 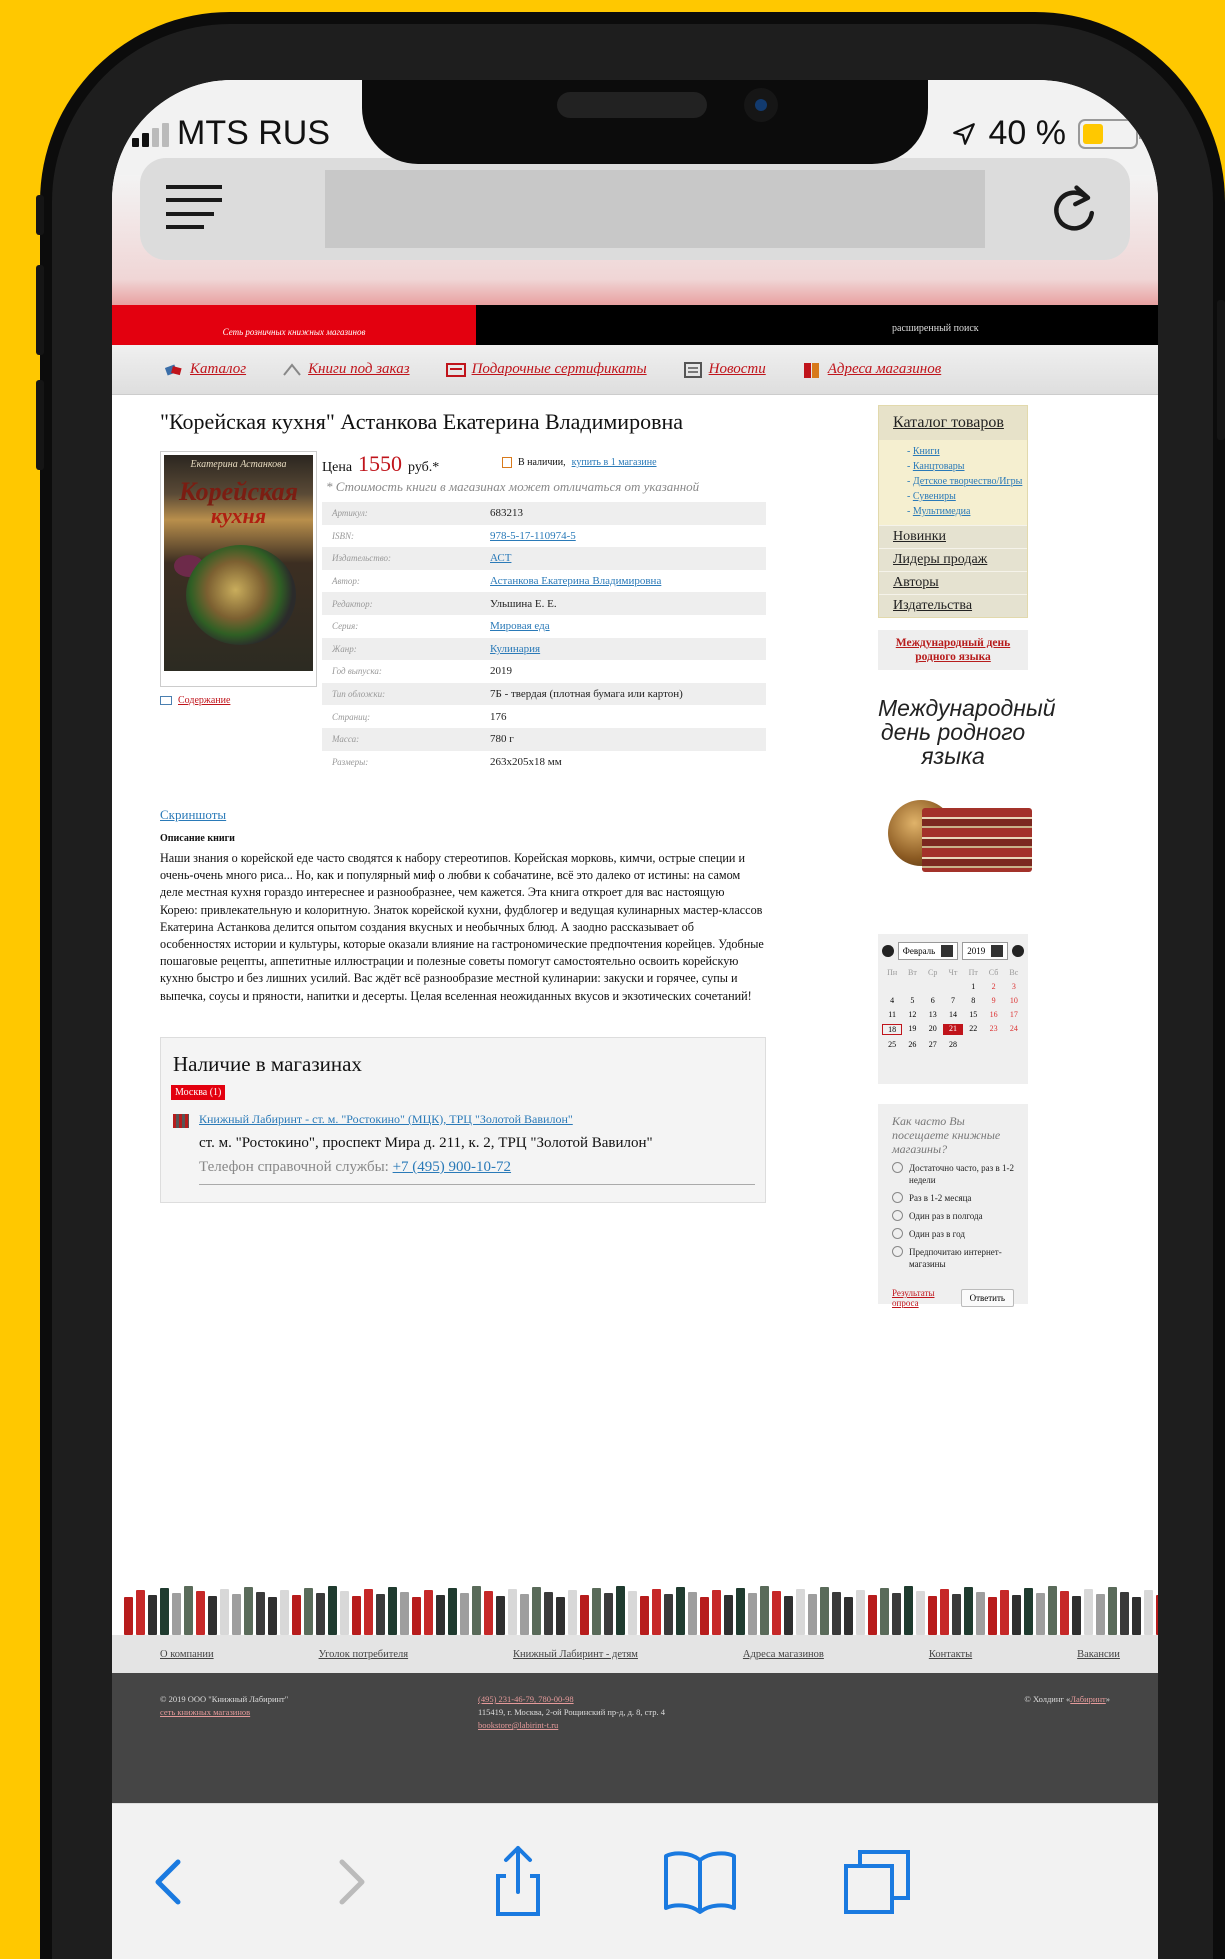 I want to click on nav-item-order-books: Книги под заказ, so click(x=346, y=370).